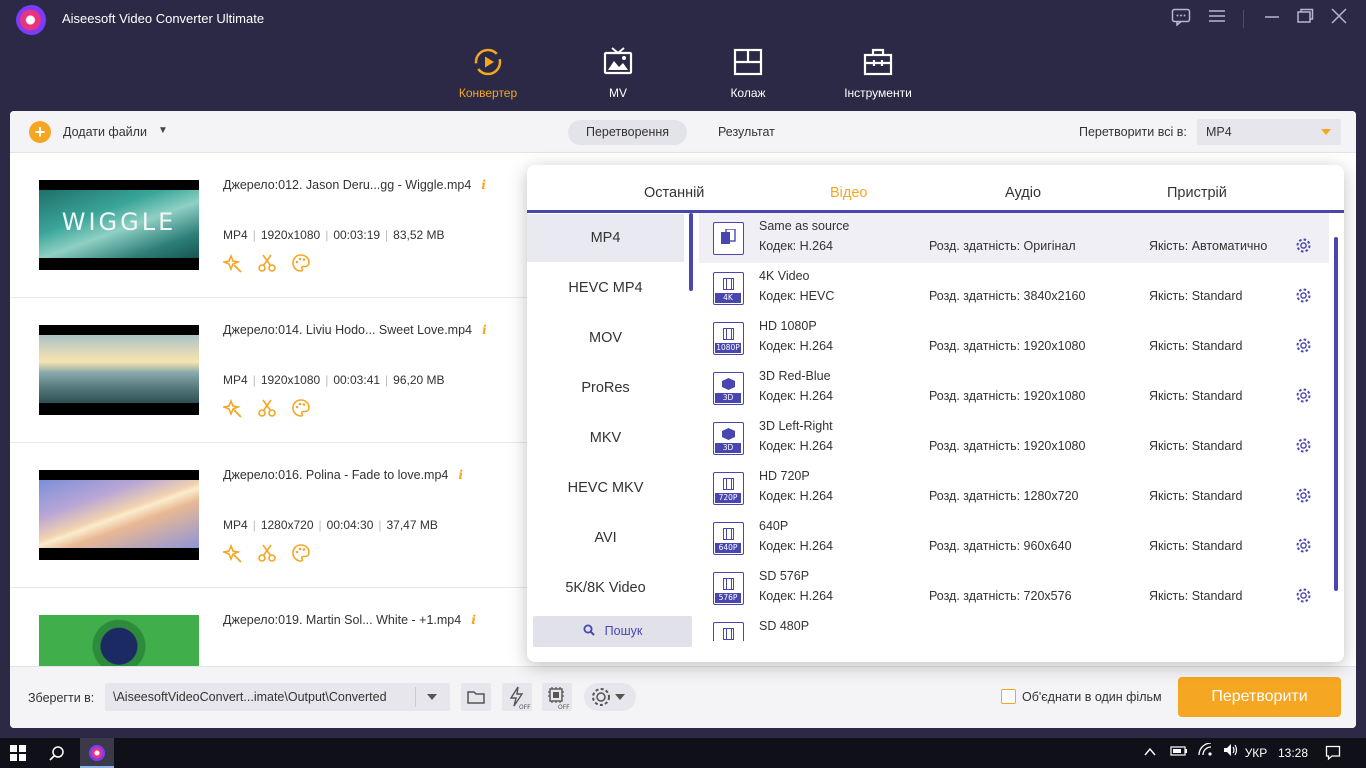 The image size is (1366, 768). I want to click on preset-codec: Кодек: H.264, so click(796, 446).